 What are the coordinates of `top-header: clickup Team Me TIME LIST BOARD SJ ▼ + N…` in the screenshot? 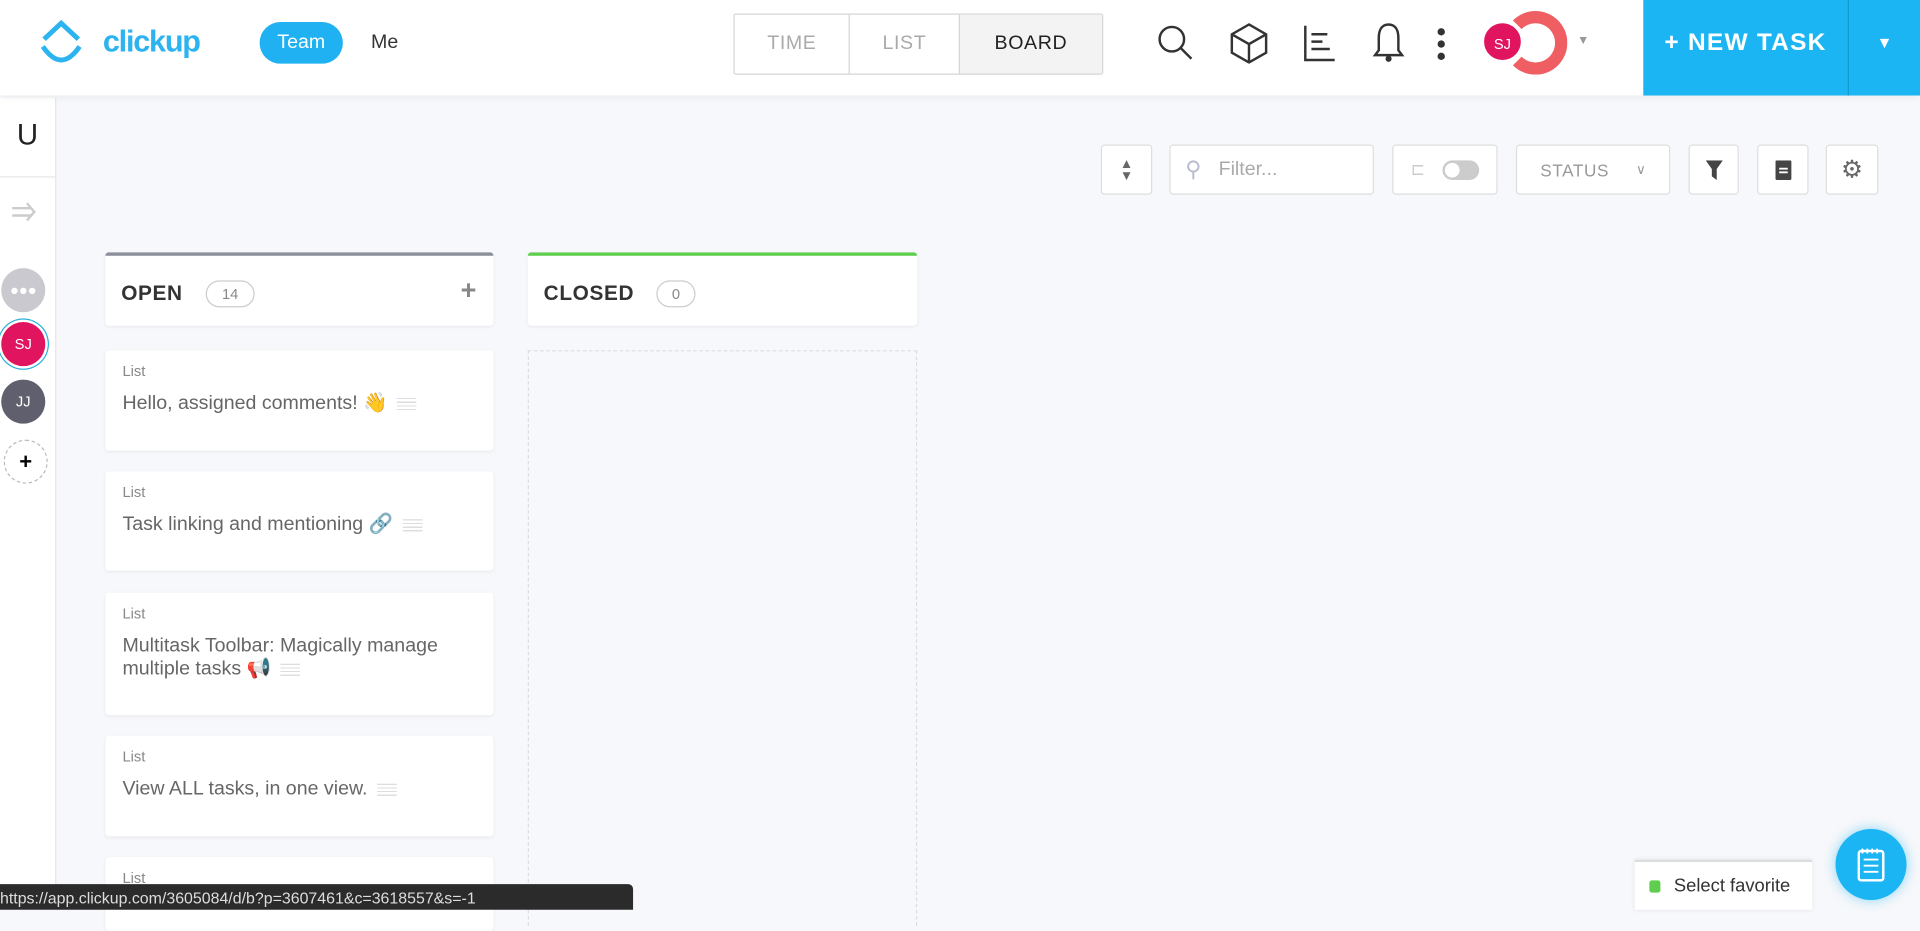 It's located at (960, 48).